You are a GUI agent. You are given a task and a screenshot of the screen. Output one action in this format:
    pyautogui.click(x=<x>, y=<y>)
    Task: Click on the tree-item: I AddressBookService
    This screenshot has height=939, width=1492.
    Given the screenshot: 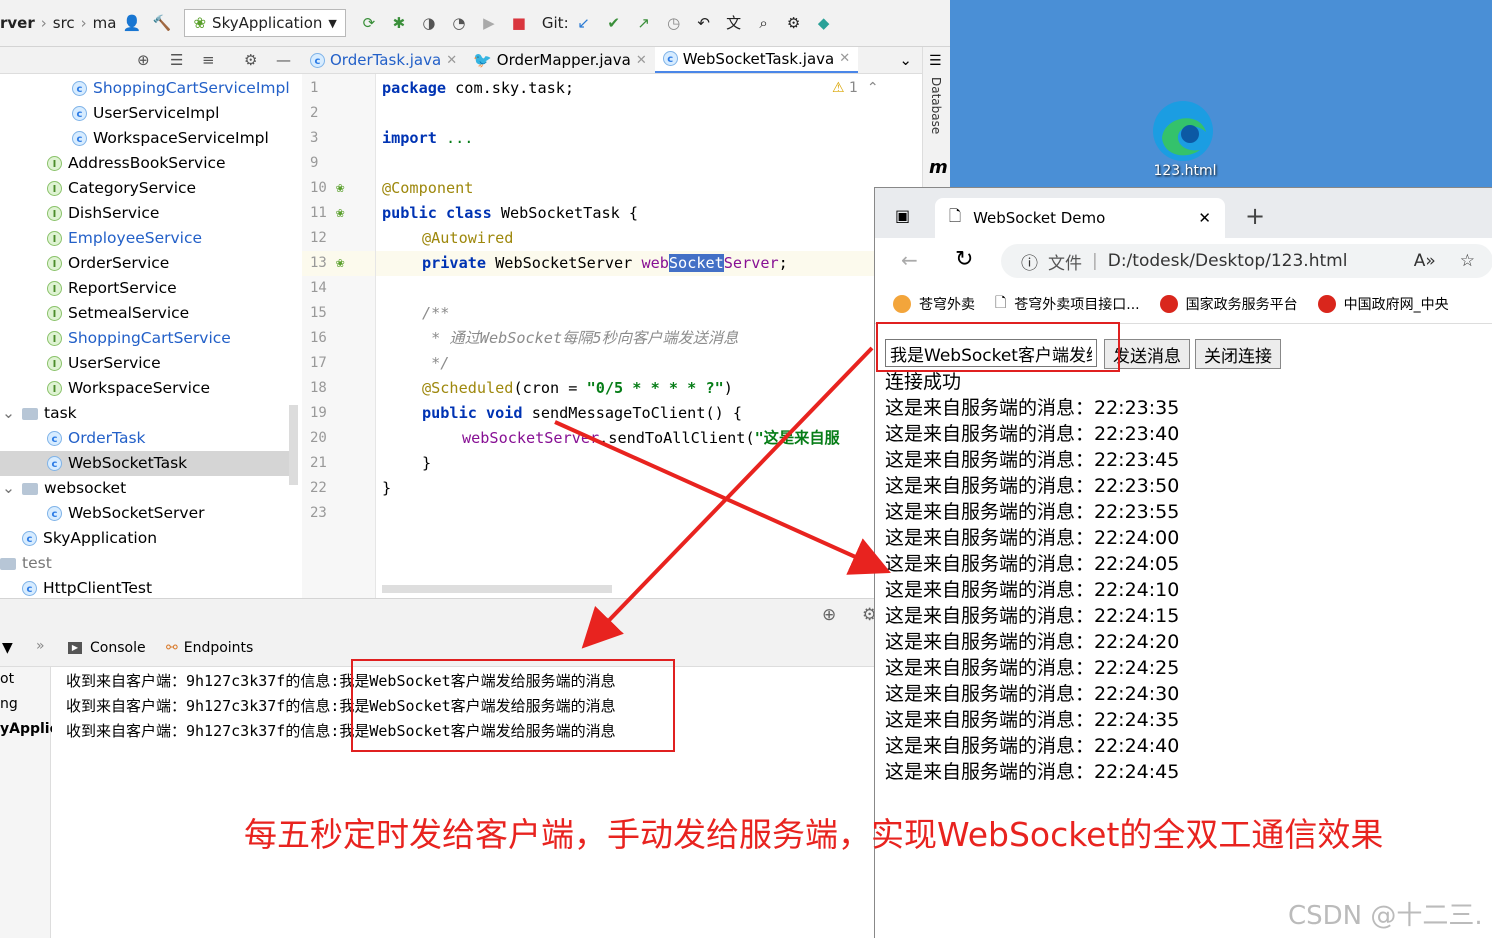 What is the action you would take?
    pyautogui.click(x=136, y=163)
    